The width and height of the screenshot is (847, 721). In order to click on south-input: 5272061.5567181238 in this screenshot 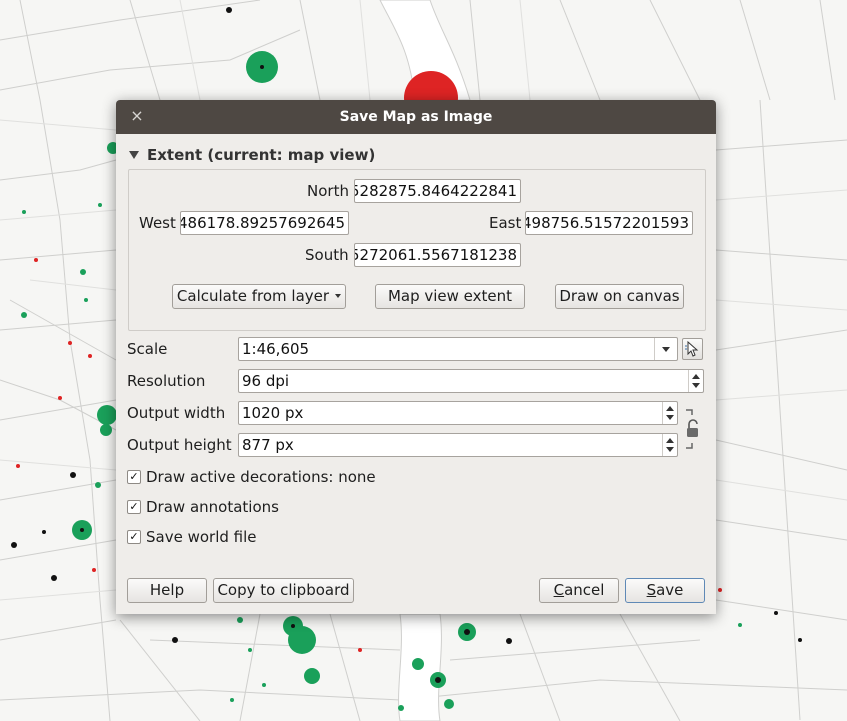, I will do `click(437, 255)`.